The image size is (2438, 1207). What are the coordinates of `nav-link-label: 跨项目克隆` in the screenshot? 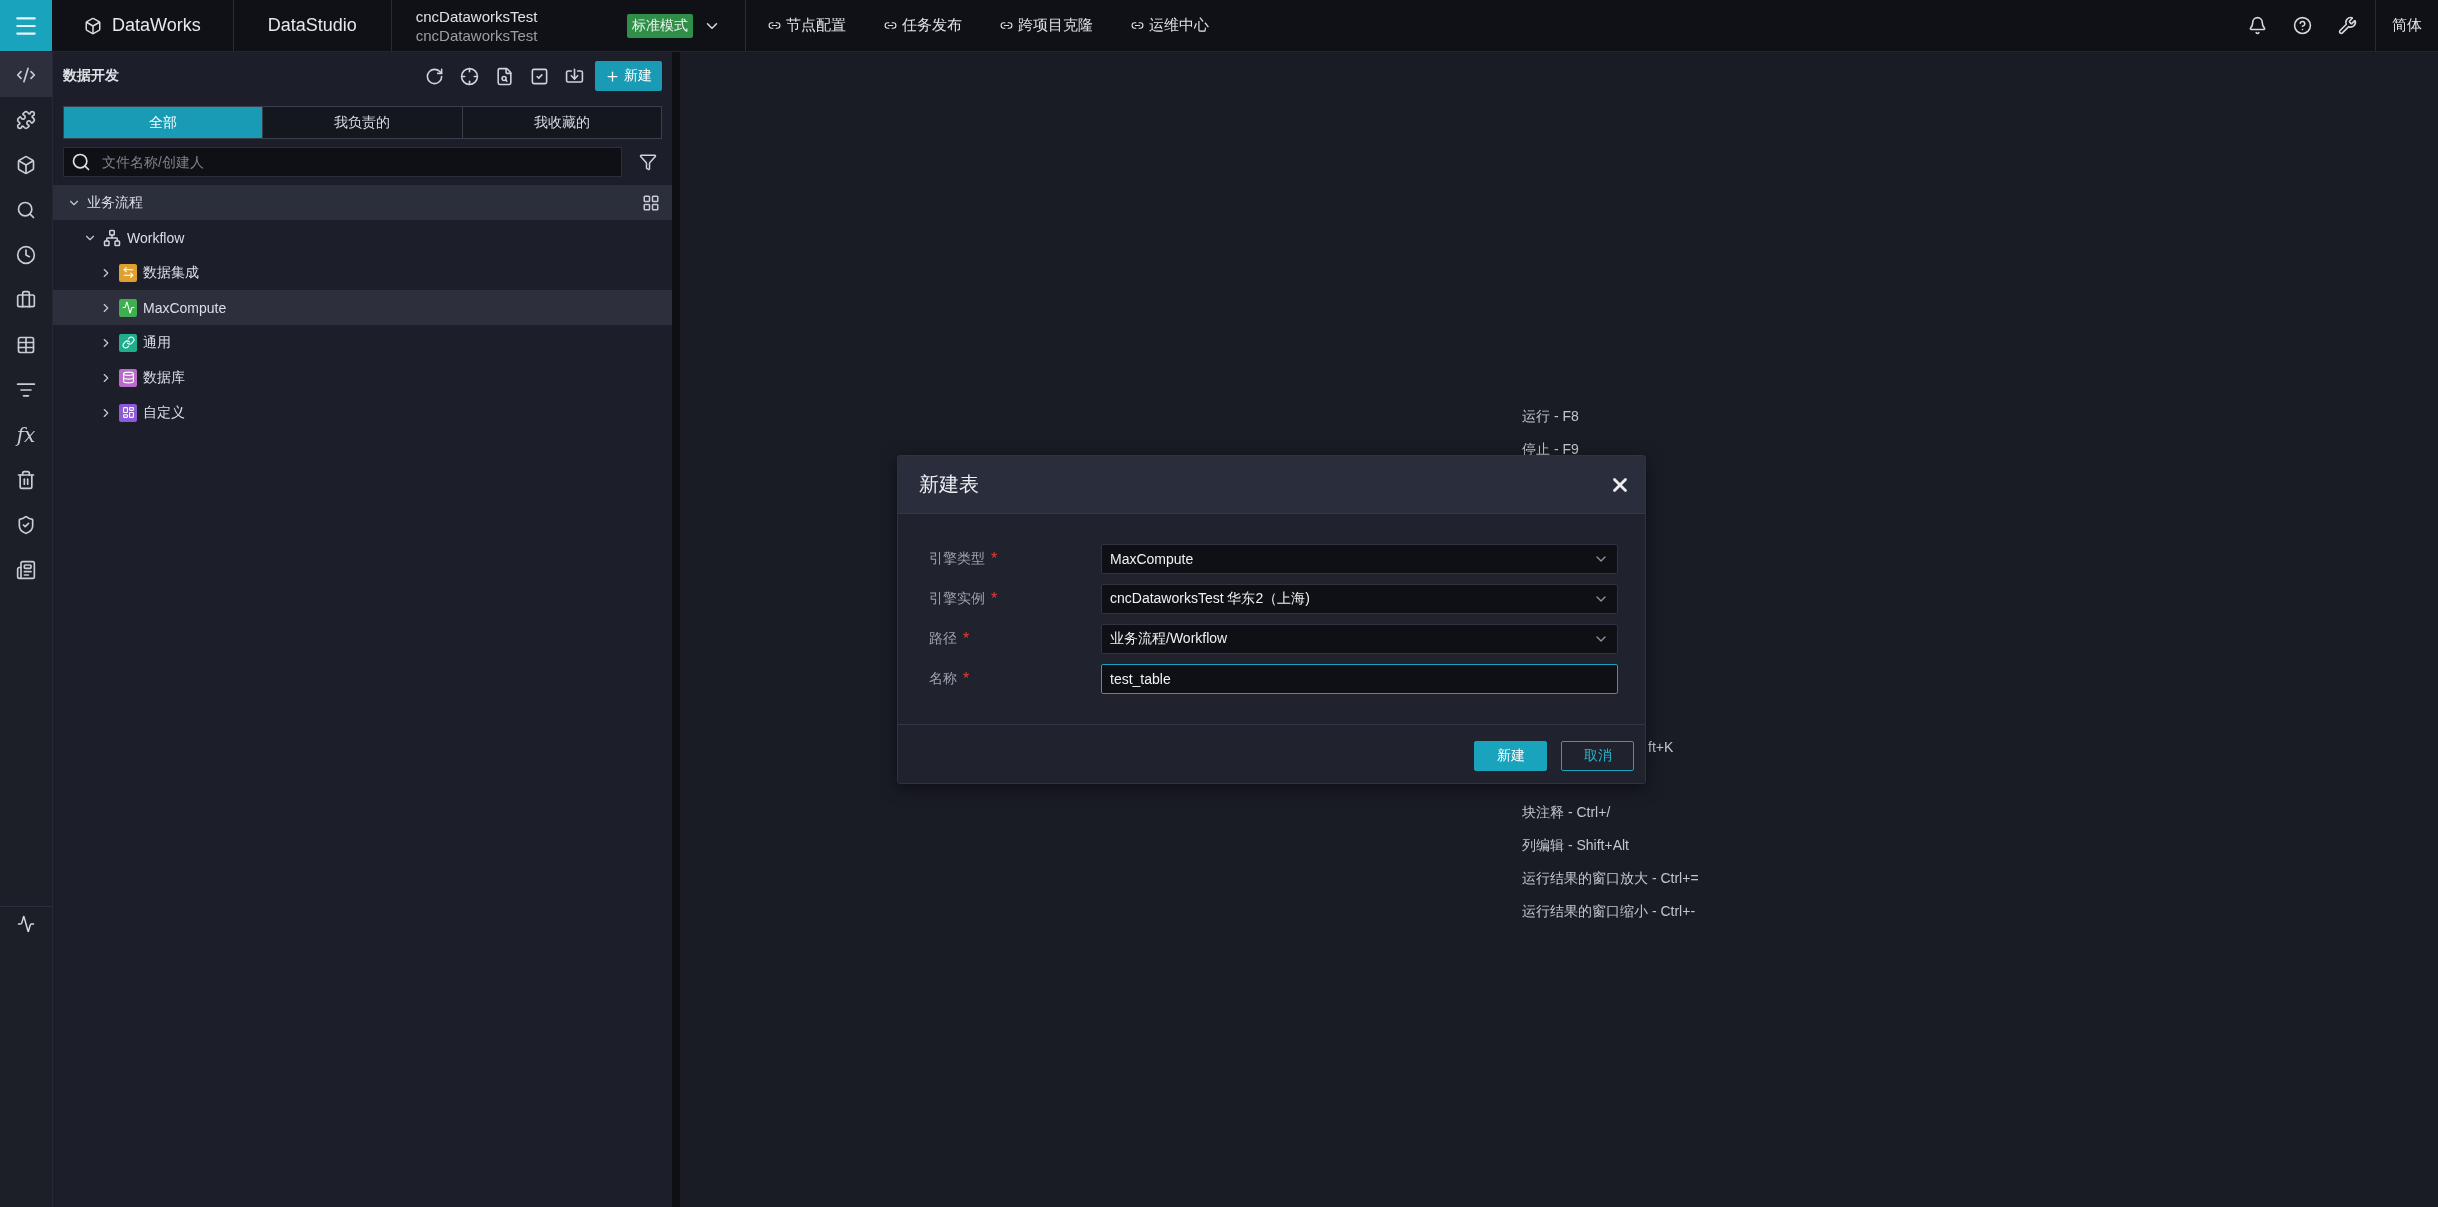 It's located at (1056, 25).